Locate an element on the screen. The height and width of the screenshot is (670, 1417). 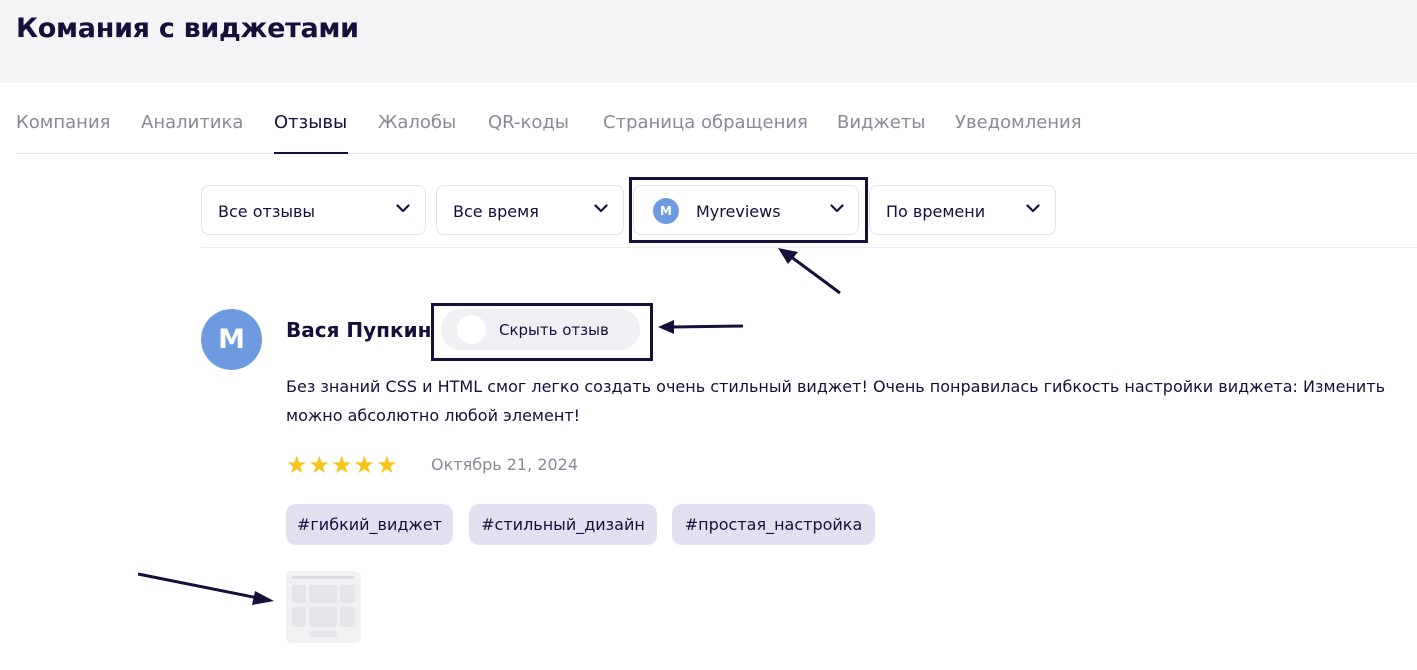
page-header: Комания с виджетами is located at coordinates (708, 41).